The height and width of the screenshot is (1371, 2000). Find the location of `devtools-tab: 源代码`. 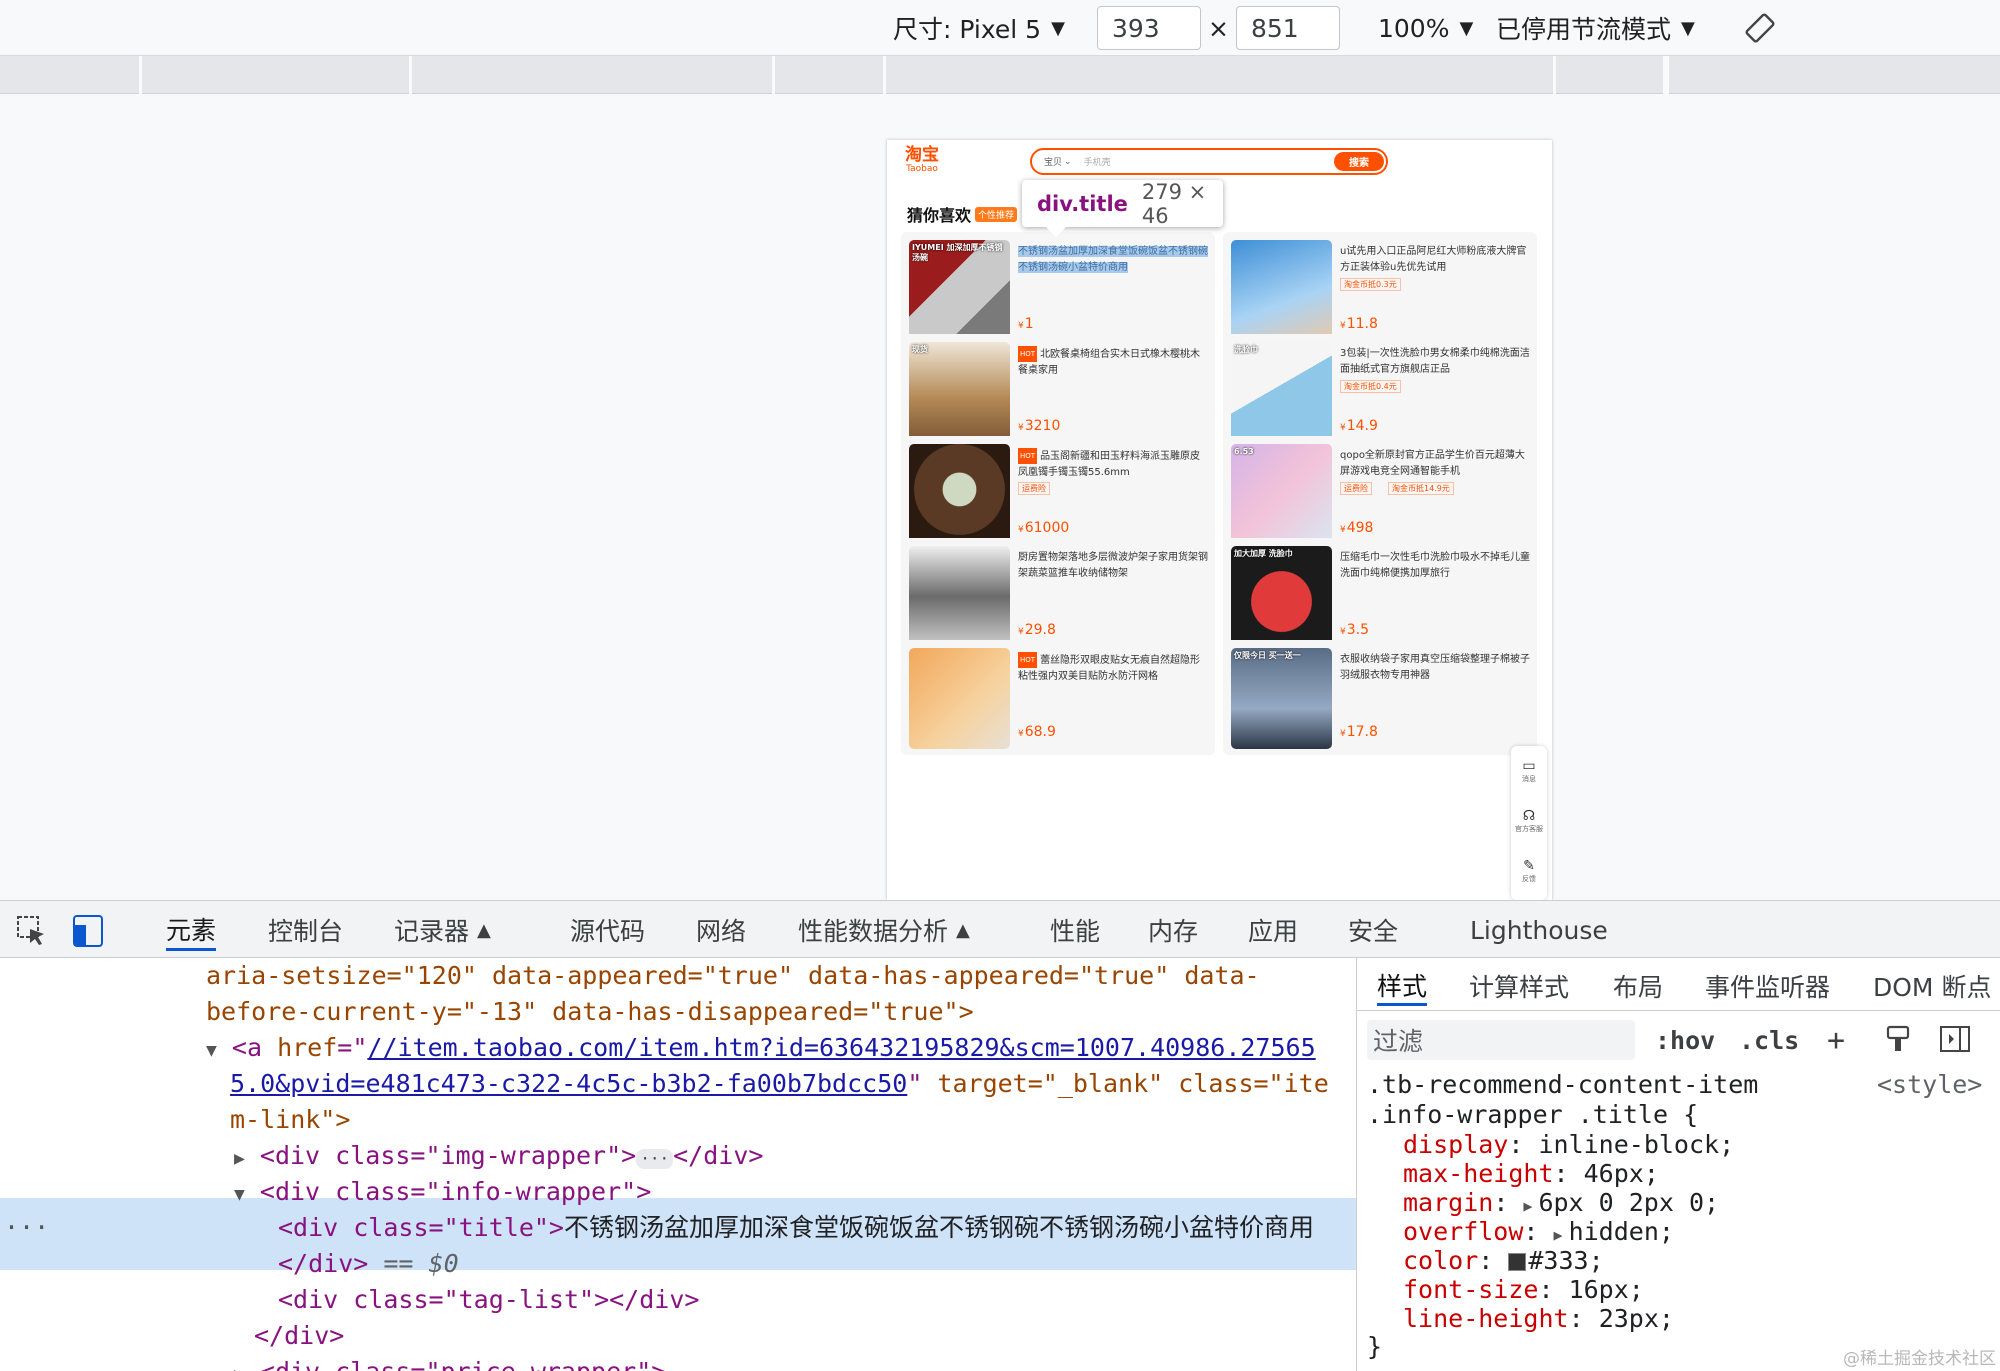

devtools-tab: 源代码 is located at coordinates (607, 930).